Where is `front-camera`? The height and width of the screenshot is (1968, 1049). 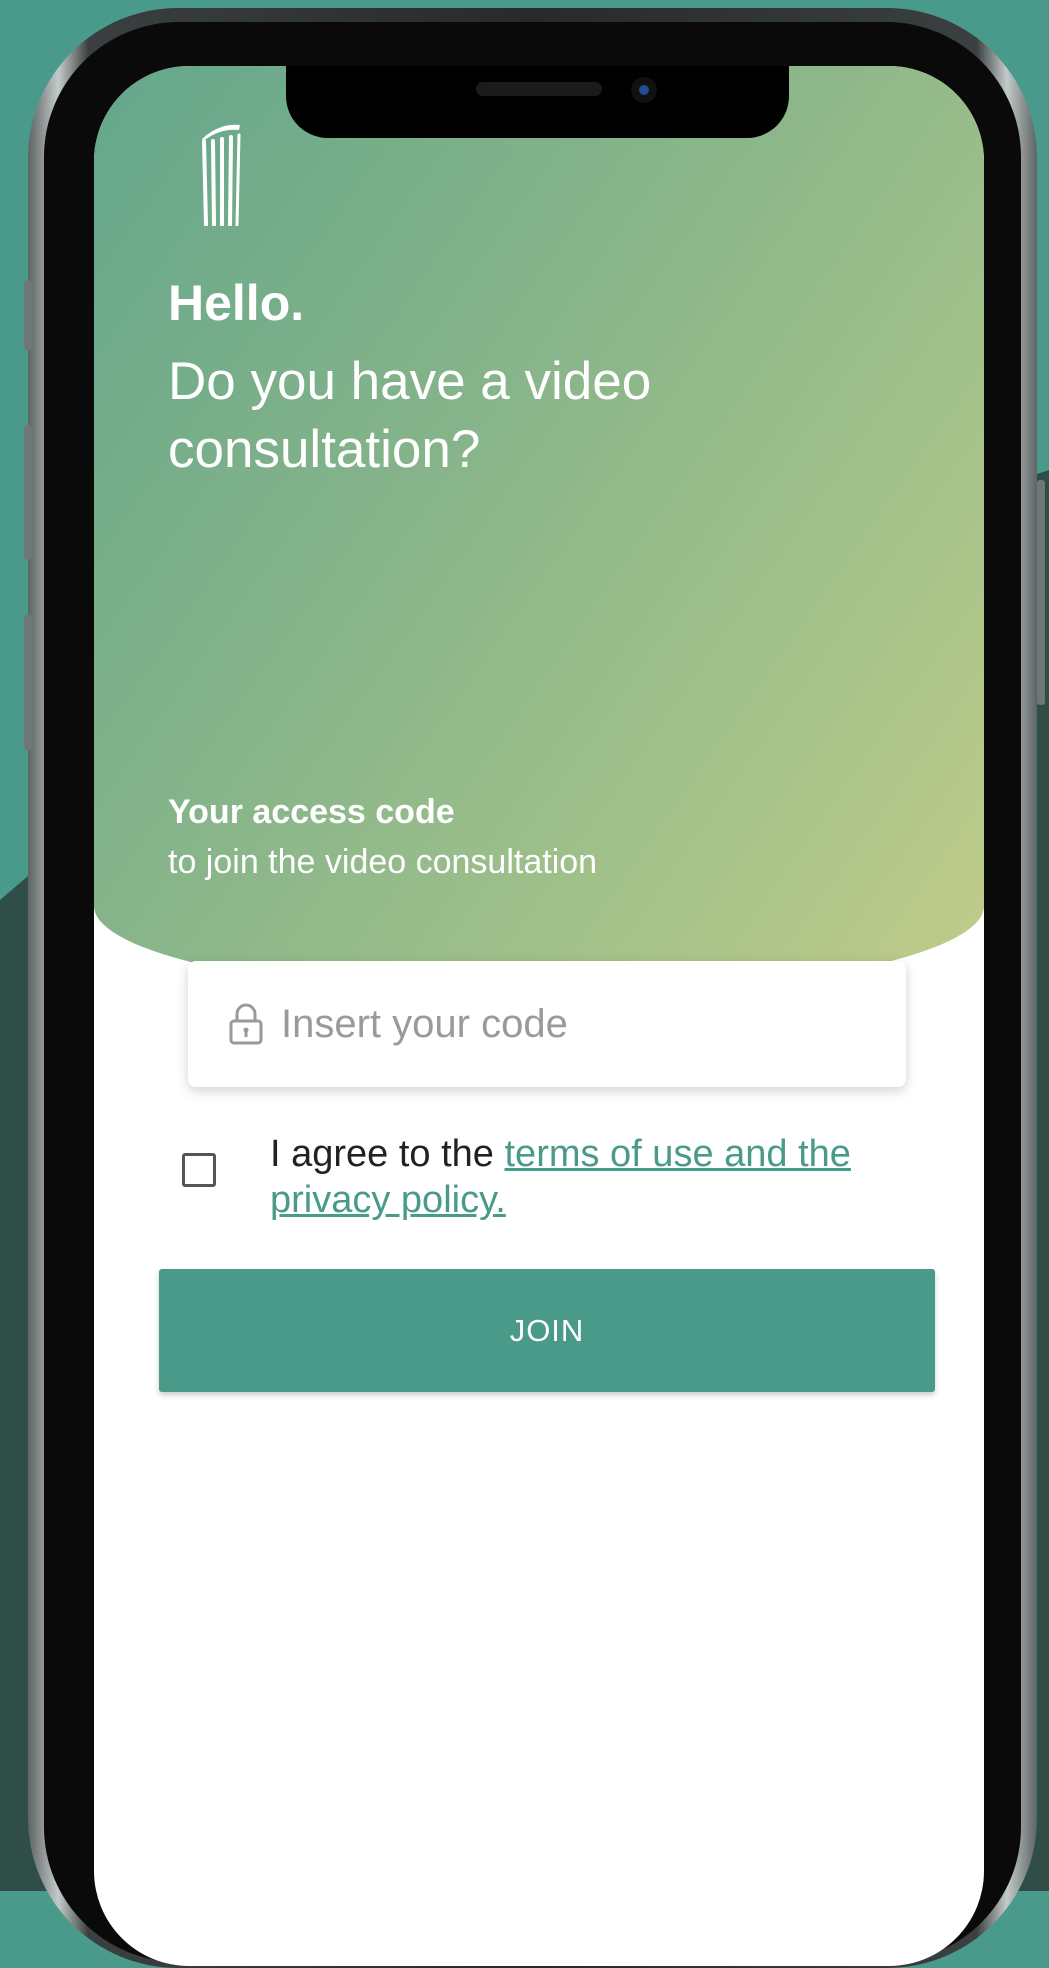
front-camera is located at coordinates (644, 90).